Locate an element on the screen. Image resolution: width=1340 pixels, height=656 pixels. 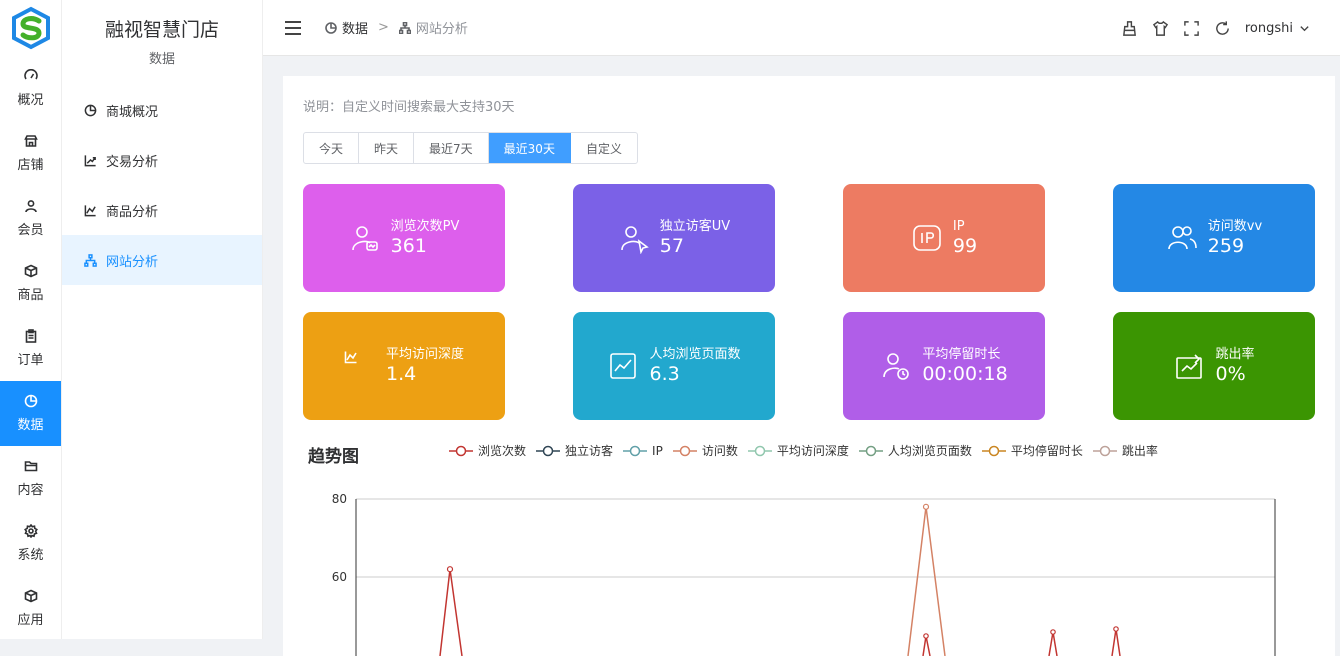
sub-nav-label: 商城概况 is located at coordinates (132, 112).